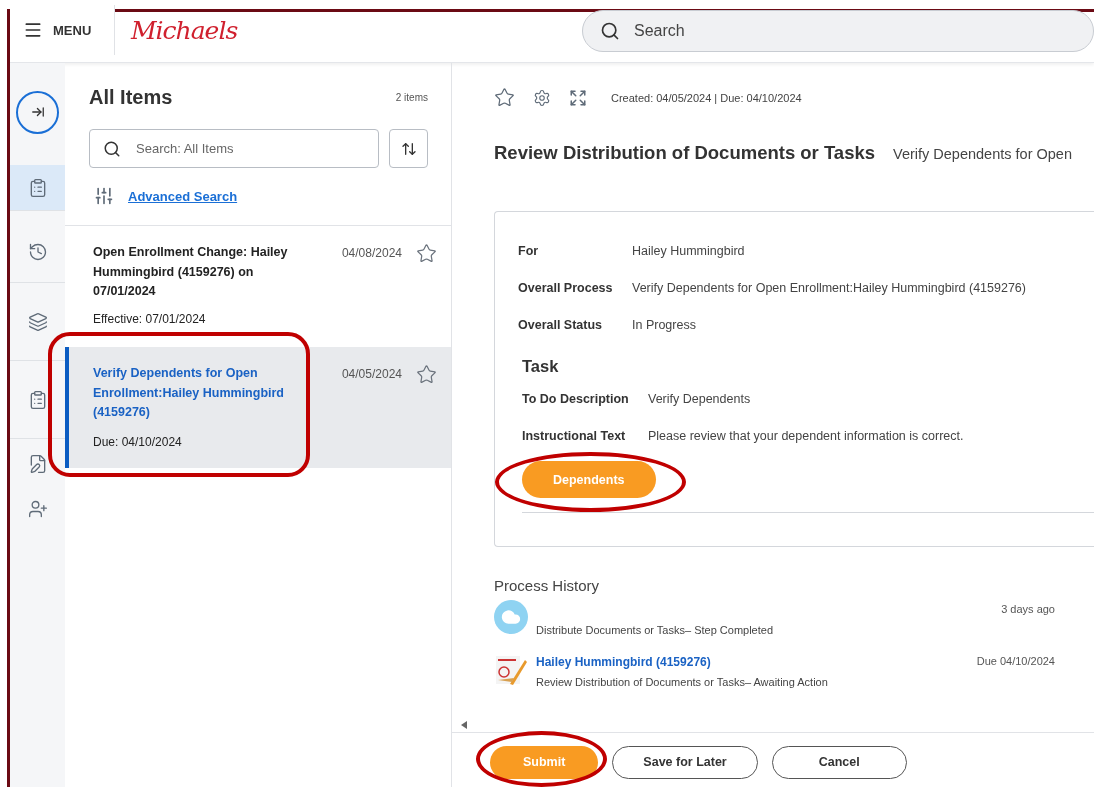 The height and width of the screenshot is (787, 1094). What do you see at coordinates (561, 324) in the screenshot?
I see `field-label: Overall Status` at bounding box center [561, 324].